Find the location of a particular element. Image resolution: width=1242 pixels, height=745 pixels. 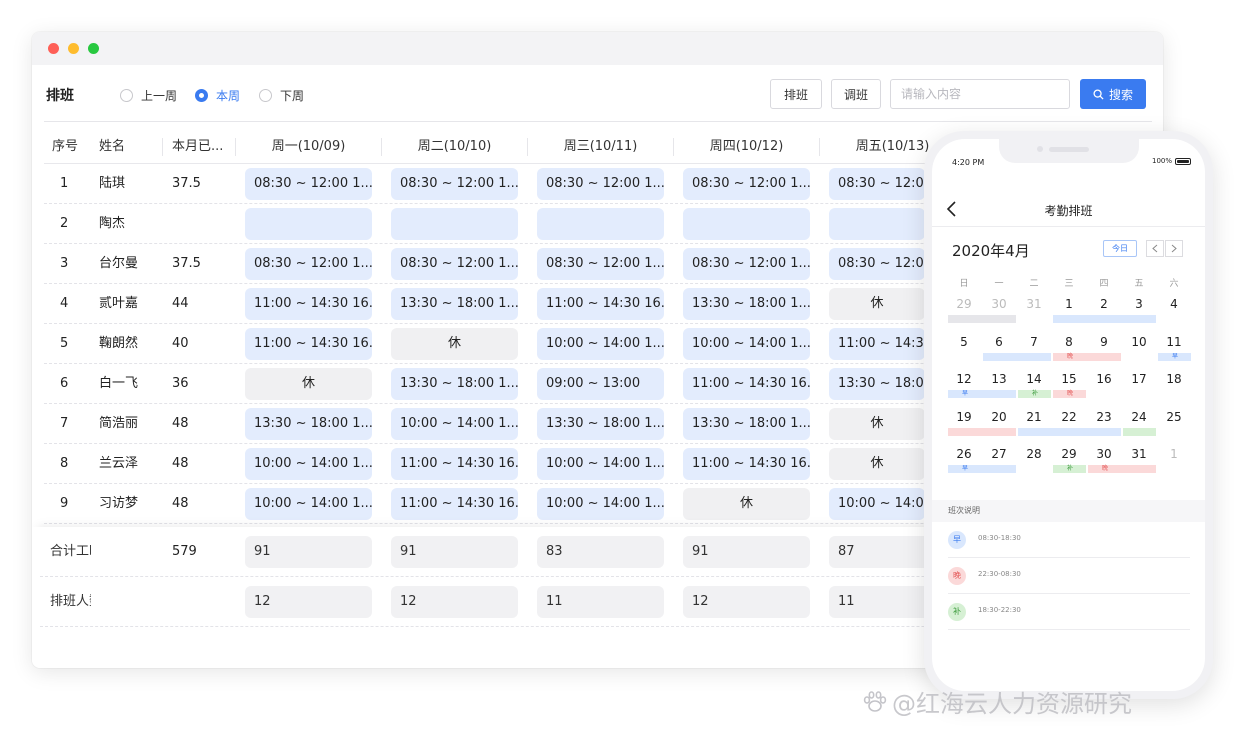

calendar-day: 21 is located at coordinates (1034, 417).